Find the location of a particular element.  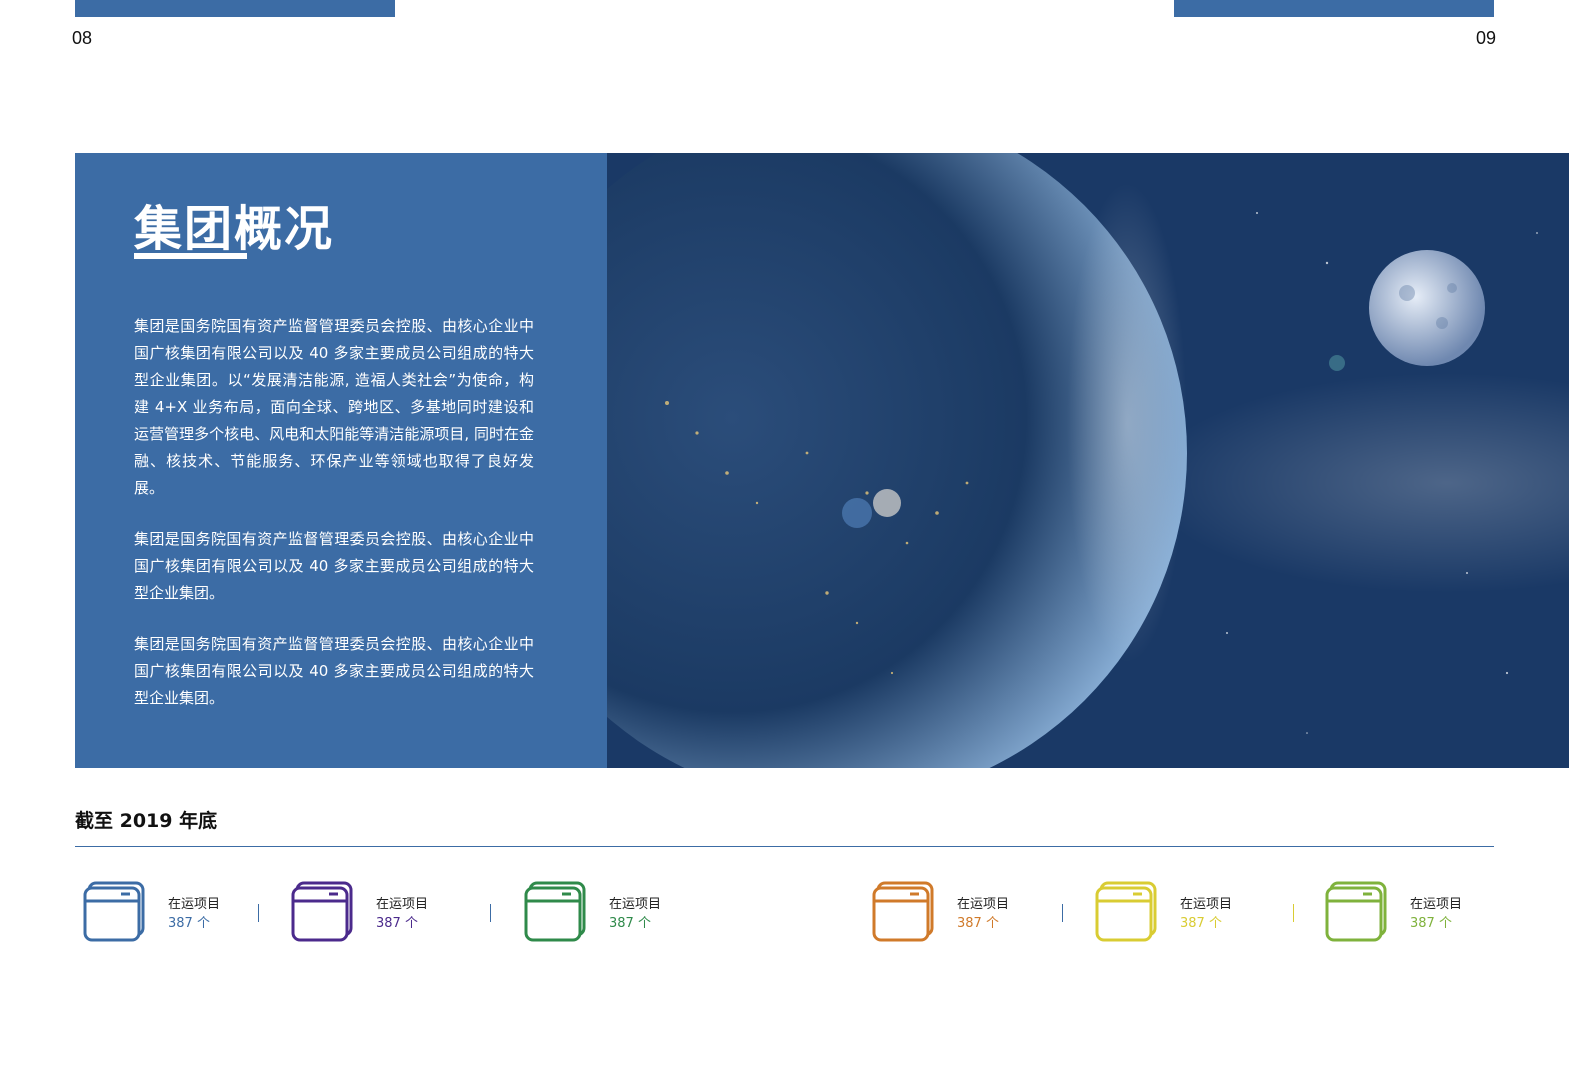

top-accent-bar-left is located at coordinates (235, 8).